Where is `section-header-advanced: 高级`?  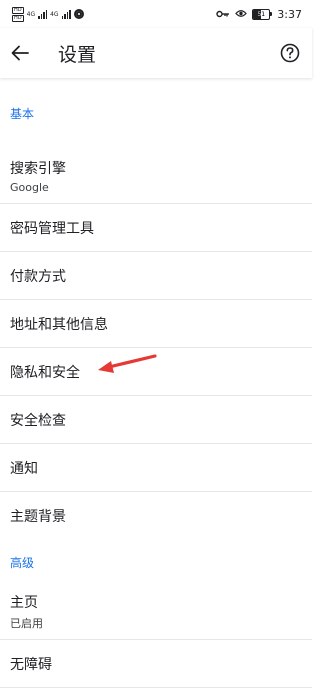
section-header-advanced: 高级 is located at coordinates (22, 562).